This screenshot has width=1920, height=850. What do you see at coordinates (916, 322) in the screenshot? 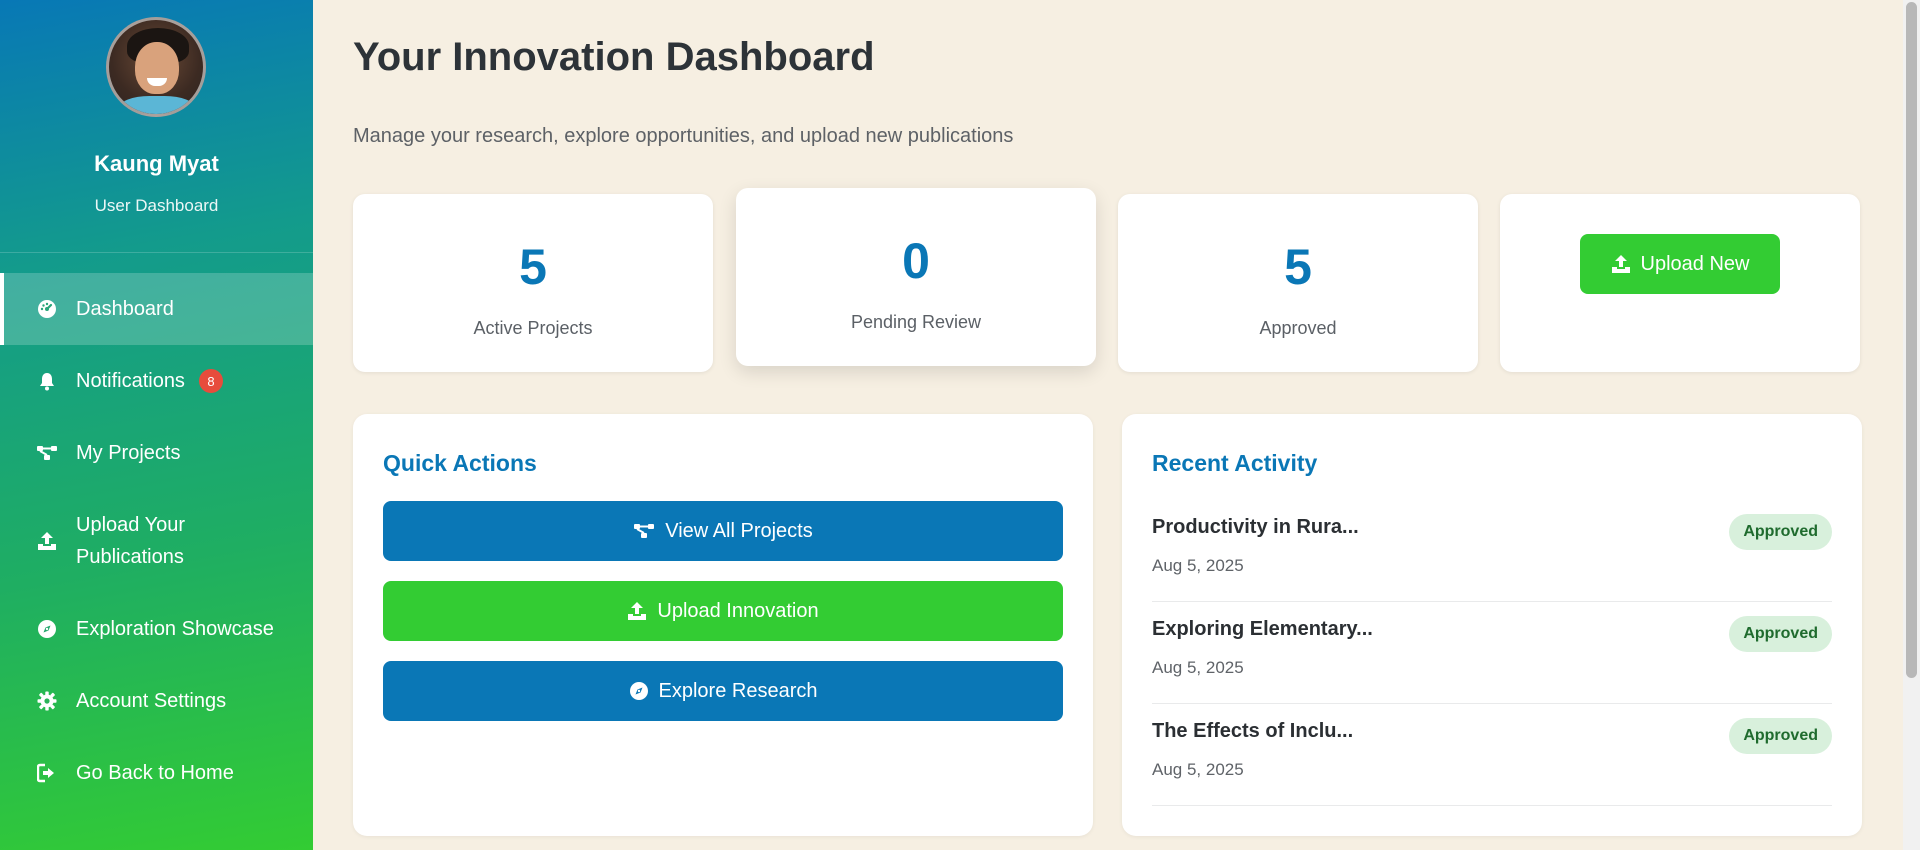
I see `stat-label: Pending Review` at bounding box center [916, 322].